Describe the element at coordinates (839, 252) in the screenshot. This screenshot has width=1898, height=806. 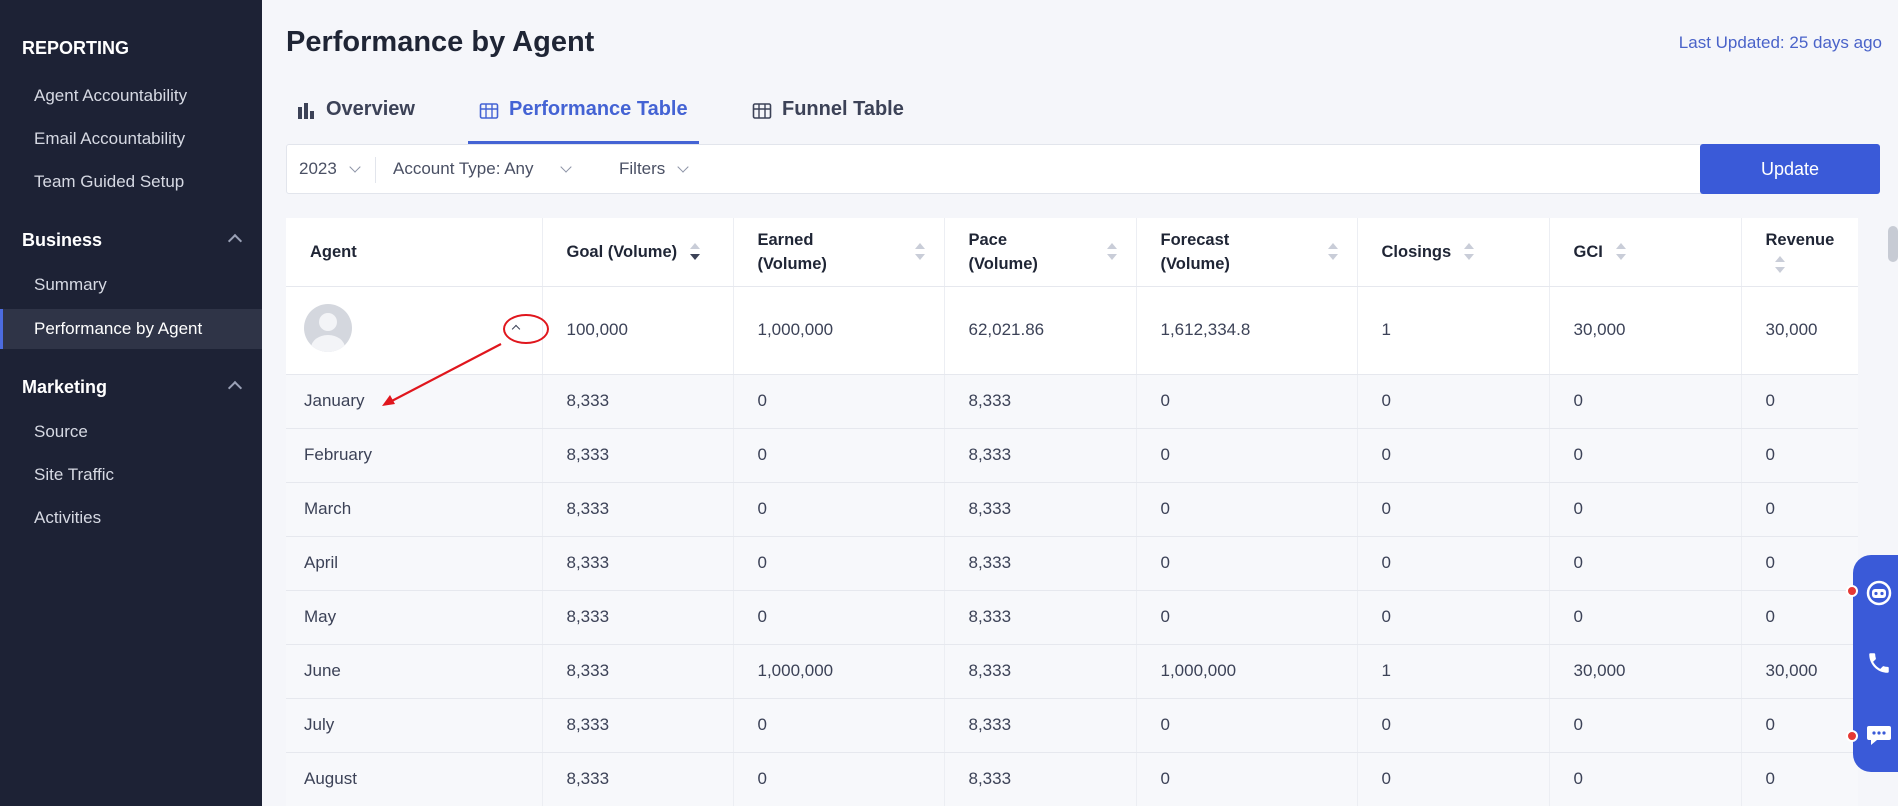
I see `col-header-earned: Earned (Volume)` at that location.